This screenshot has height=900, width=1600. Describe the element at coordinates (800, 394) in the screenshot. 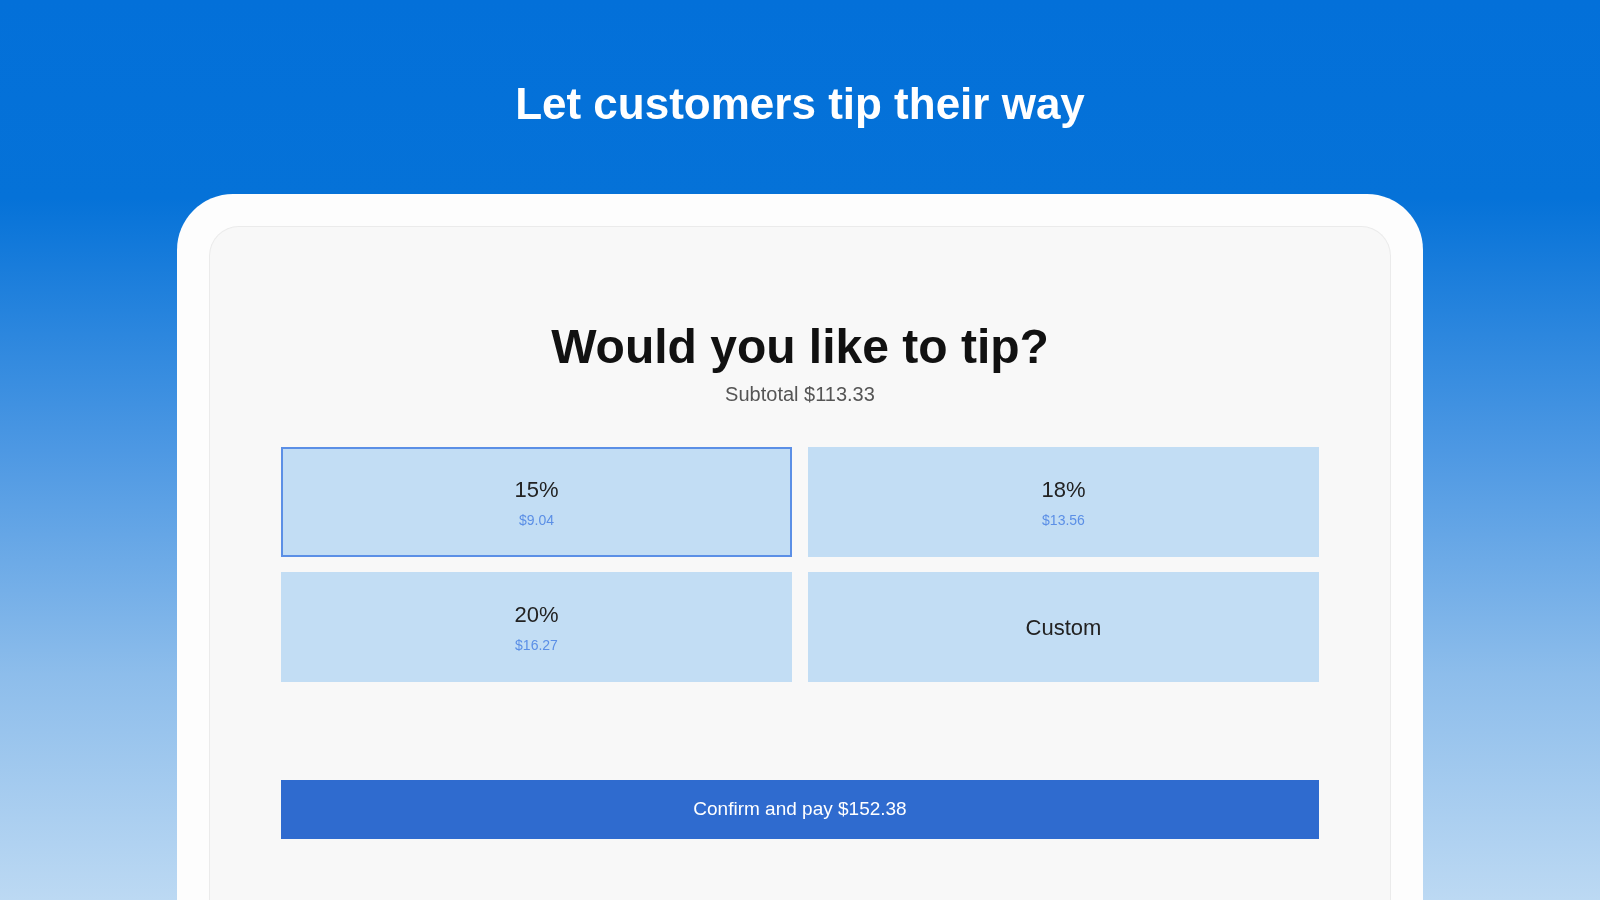

I see `subtotal-text: Subtotal $113.33` at that location.